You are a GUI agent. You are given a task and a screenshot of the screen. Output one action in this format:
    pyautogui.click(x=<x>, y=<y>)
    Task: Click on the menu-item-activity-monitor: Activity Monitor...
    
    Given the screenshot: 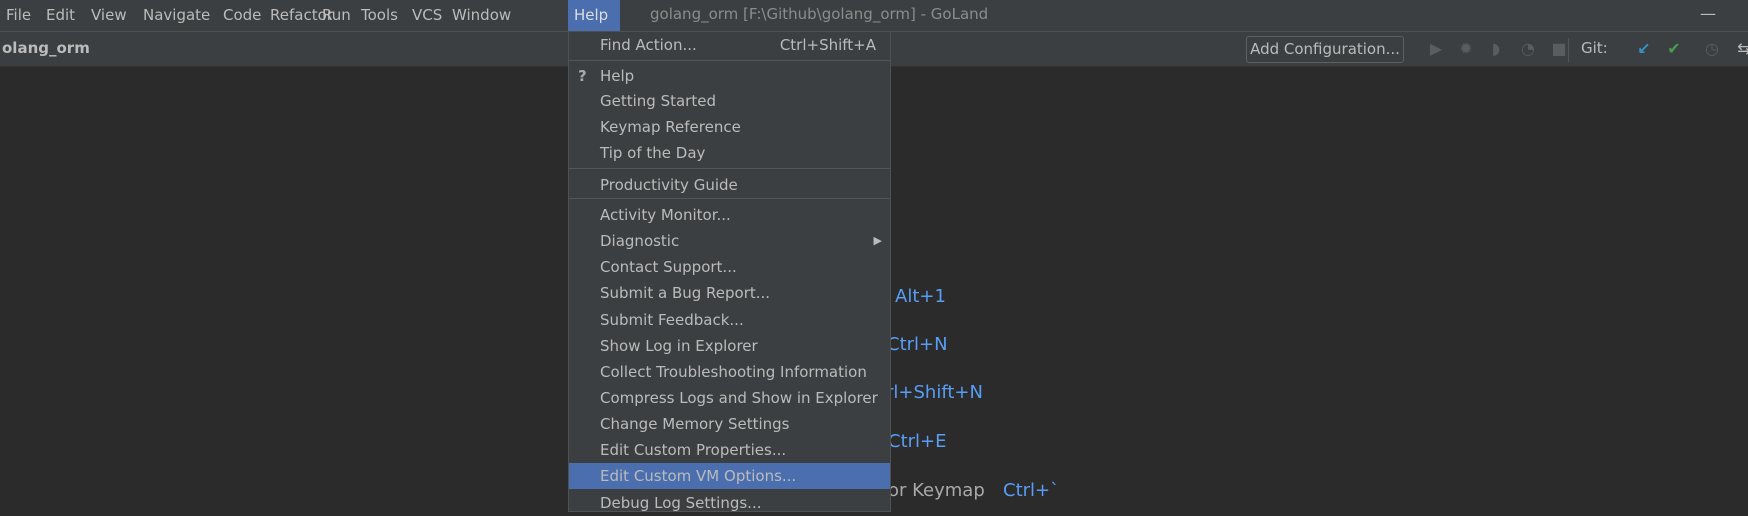 What is the action you would take?
    pyautogui.click(x=729, y=215)
    